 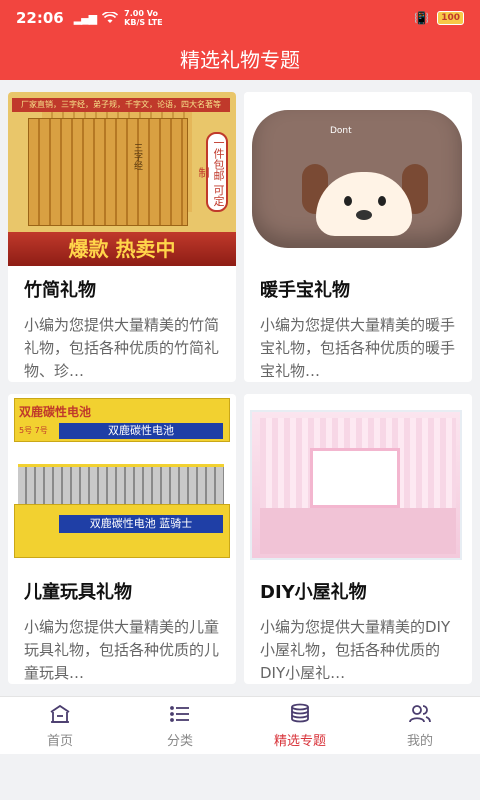 I want to click on status-icons: ▂▄▆ 7.00 Vo KB/S LTE, so click(x=118, y=18).